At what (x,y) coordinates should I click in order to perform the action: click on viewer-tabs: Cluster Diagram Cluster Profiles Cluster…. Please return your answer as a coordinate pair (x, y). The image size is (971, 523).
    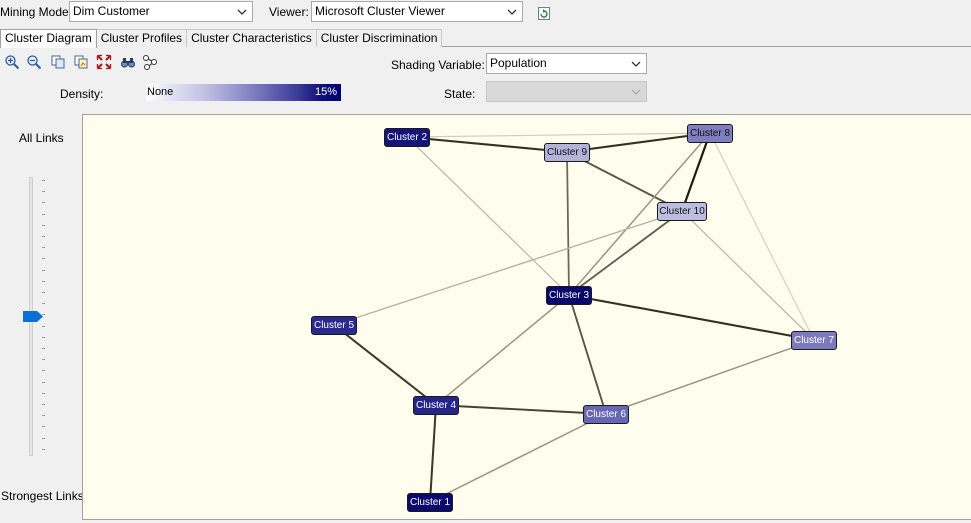
    Looking at the image, I should click on (221, 38).